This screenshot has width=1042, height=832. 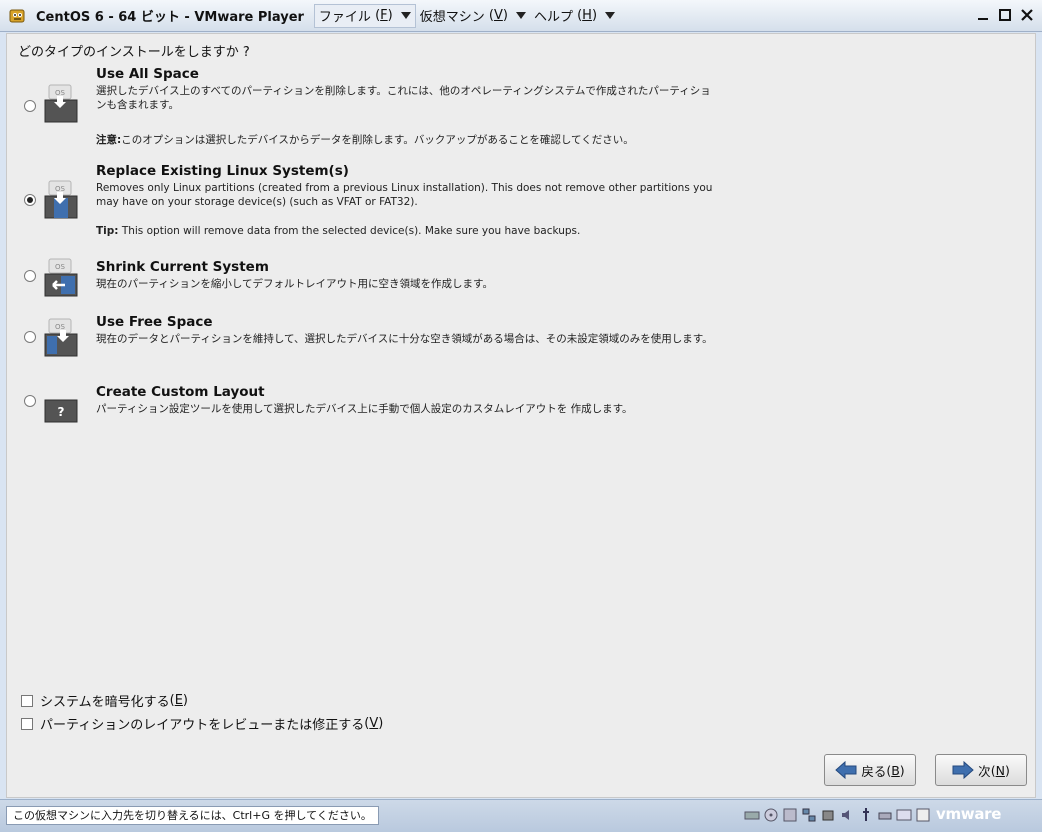 I want to click on cd-rom-icon, so click(x=771, y=815).